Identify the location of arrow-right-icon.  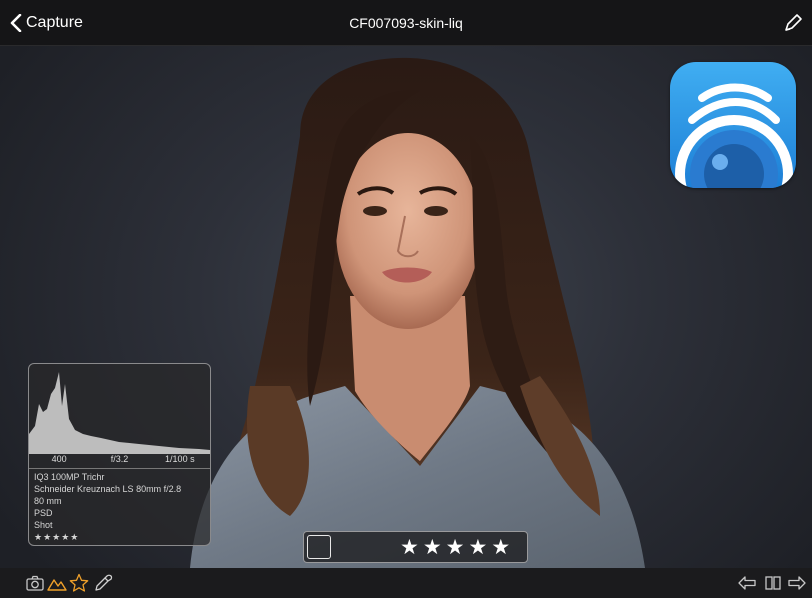
(797, 583).